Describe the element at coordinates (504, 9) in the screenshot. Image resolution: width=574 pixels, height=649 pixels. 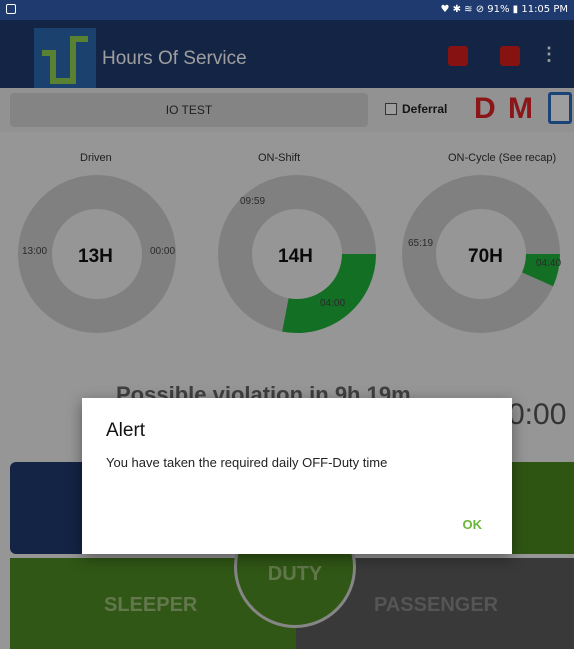
I see `status-indicators: ♥ ✱ ≋ ⊘ 91% ▮ 11:05 PM` at that location.